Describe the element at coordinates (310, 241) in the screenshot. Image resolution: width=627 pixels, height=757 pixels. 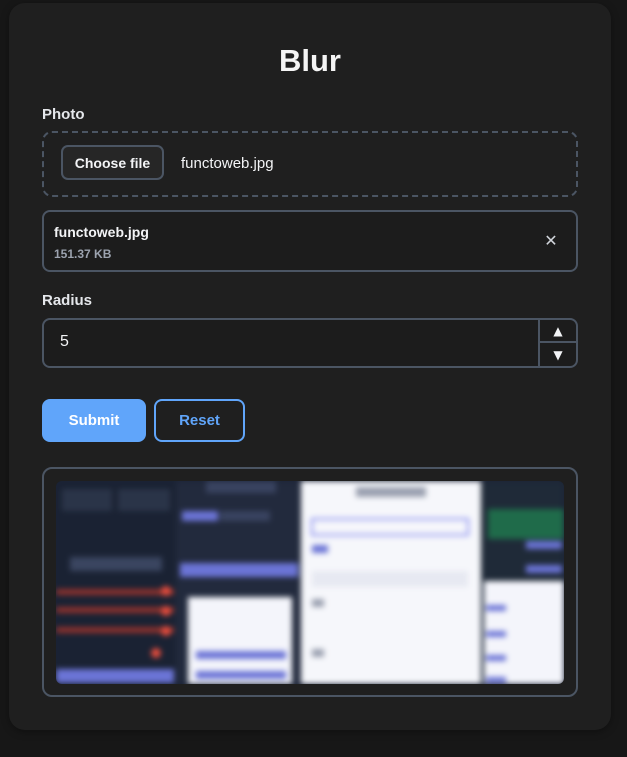
I see `uploaded-file-item: functoweb.jpg 151.37 KB ✕` at that location.